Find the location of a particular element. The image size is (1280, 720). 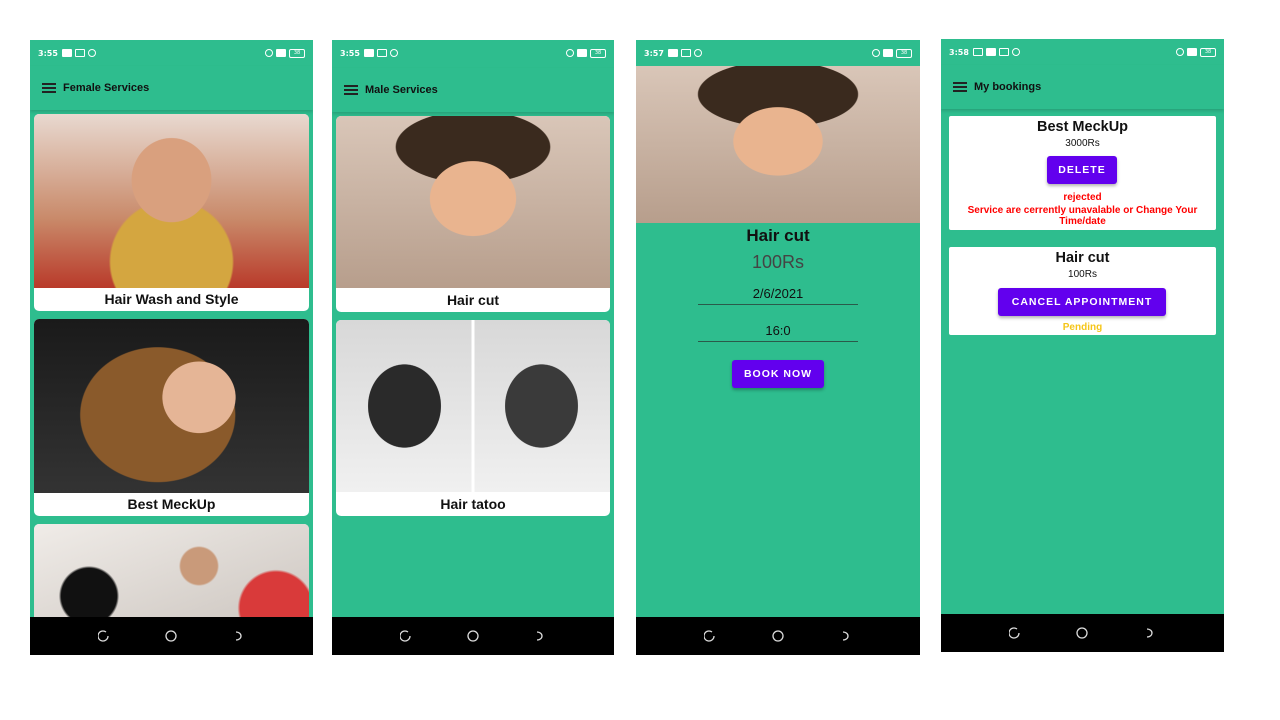

service-card-hair-tatoo: Hair tatoo is located at coordinates (473, 418).